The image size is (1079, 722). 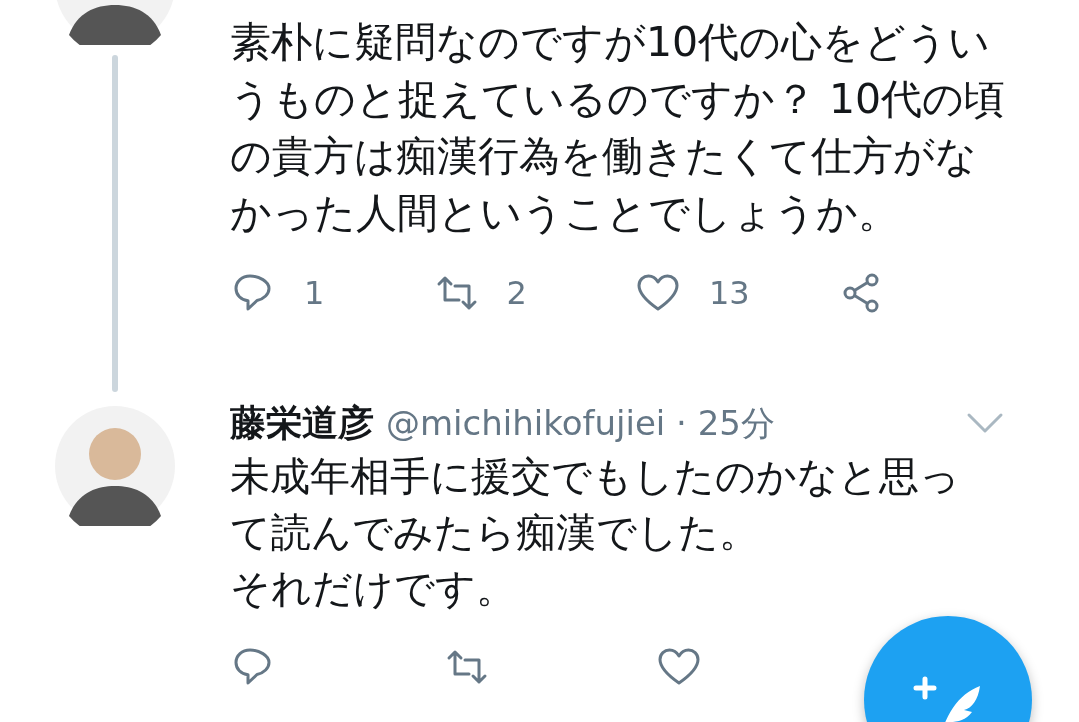 What do you see at coordinates (516, 293) in the screenshot?
I see `action-count: 2` at bounding box center [516, 293].